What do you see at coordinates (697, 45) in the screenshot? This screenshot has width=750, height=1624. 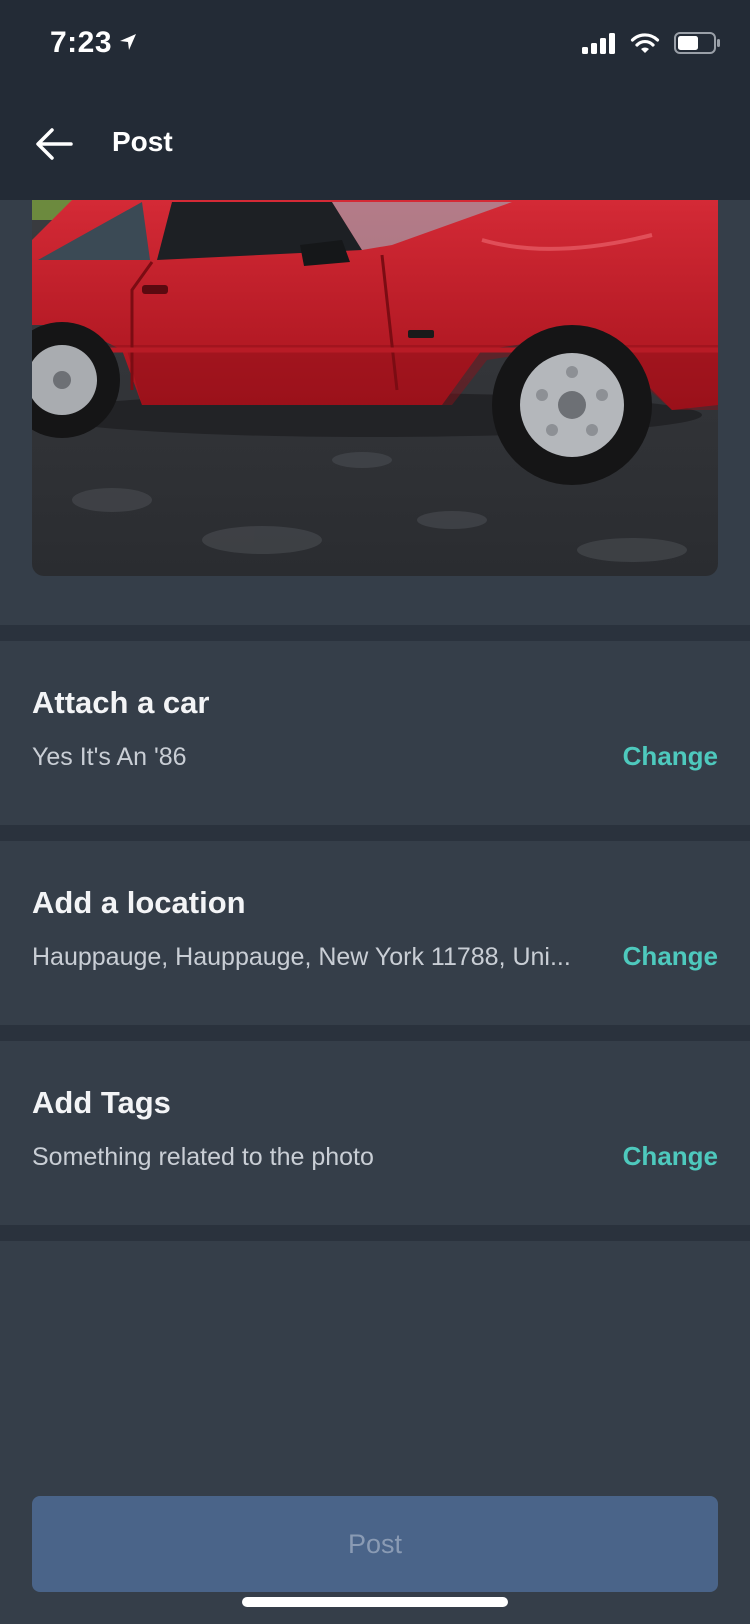 I see `battery-icon` at bounding box center [697, 45].